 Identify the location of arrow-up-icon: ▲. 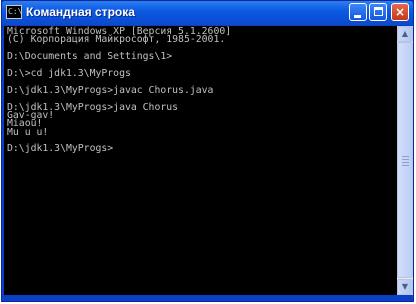
(405, 33).